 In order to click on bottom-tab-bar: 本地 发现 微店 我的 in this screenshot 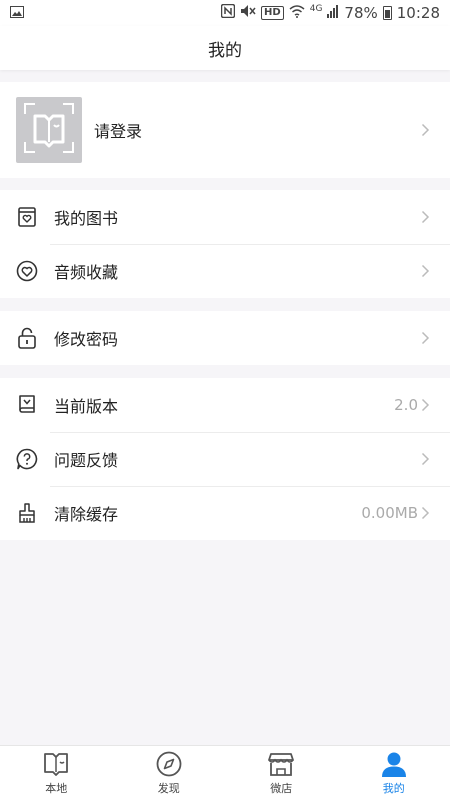, I will do `click(225, 772)`.